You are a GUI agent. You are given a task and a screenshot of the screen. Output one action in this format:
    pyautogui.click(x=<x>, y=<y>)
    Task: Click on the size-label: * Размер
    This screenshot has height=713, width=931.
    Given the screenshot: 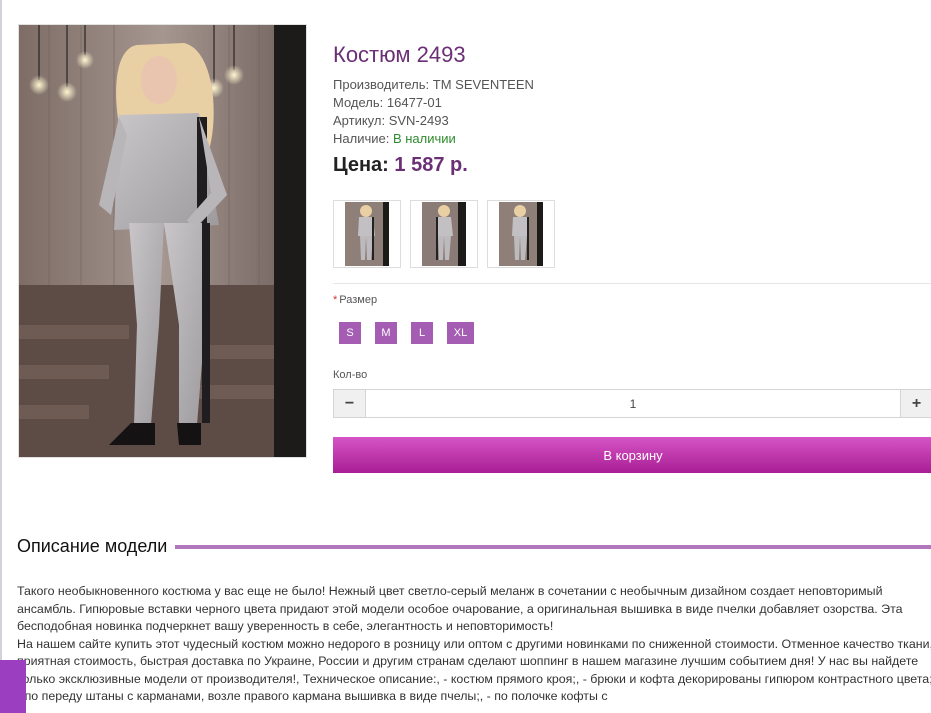 What is the action you would take?
    pyautogui.click(x=355, y=300)
    